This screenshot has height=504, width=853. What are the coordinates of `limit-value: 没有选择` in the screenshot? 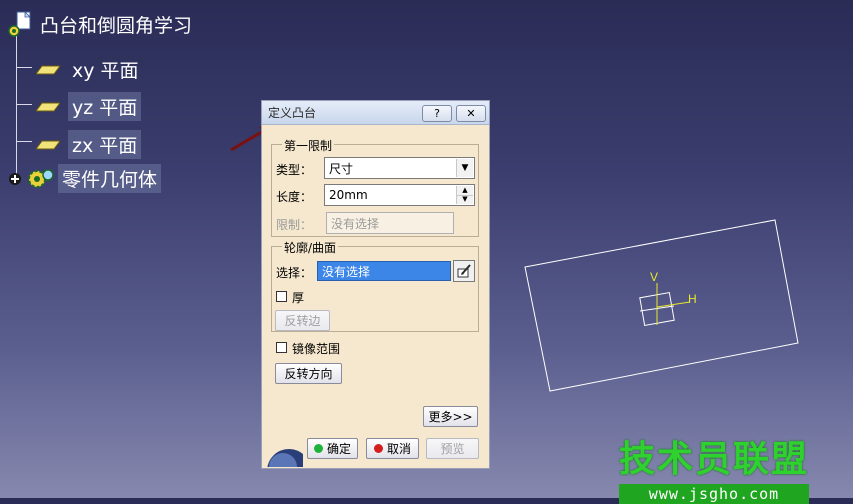 It's located at (355, 223).